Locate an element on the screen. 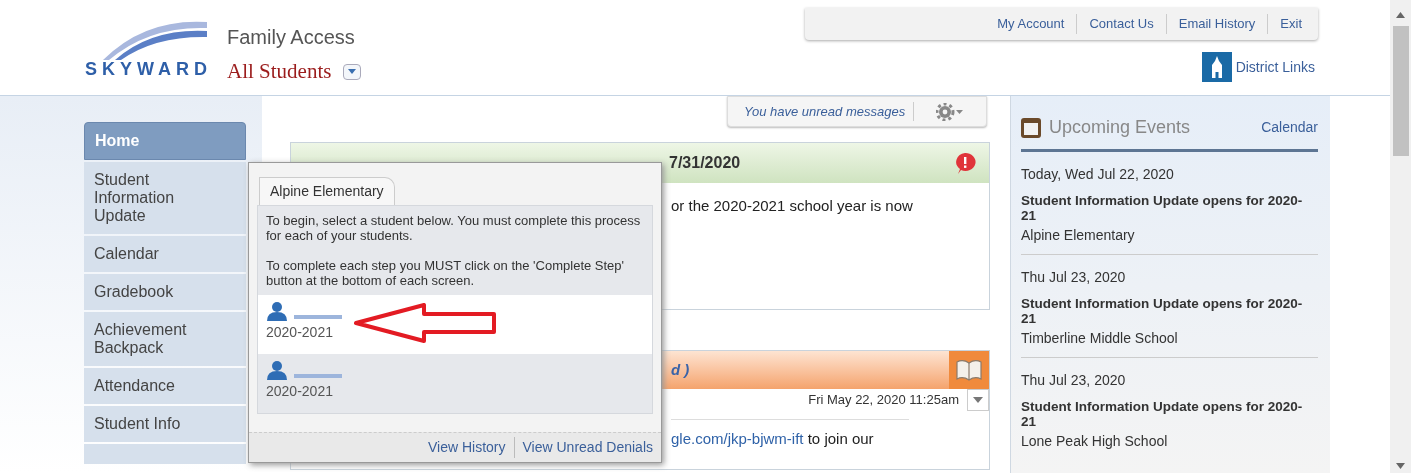 This screenshot has width=1411, height=473. event-school: Timberline Middle School is located at coordinates (1100, 338).